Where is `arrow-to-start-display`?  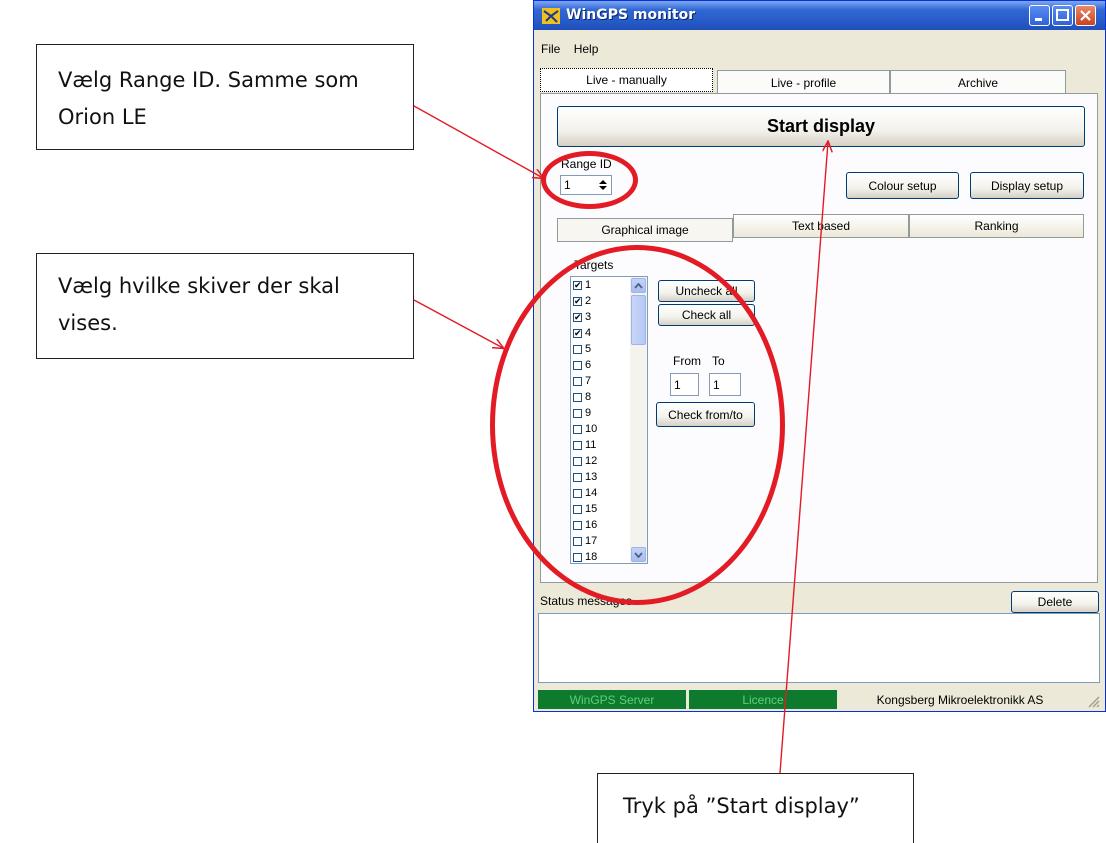 arrow-to-start-display is located at coordinates (803, 458).